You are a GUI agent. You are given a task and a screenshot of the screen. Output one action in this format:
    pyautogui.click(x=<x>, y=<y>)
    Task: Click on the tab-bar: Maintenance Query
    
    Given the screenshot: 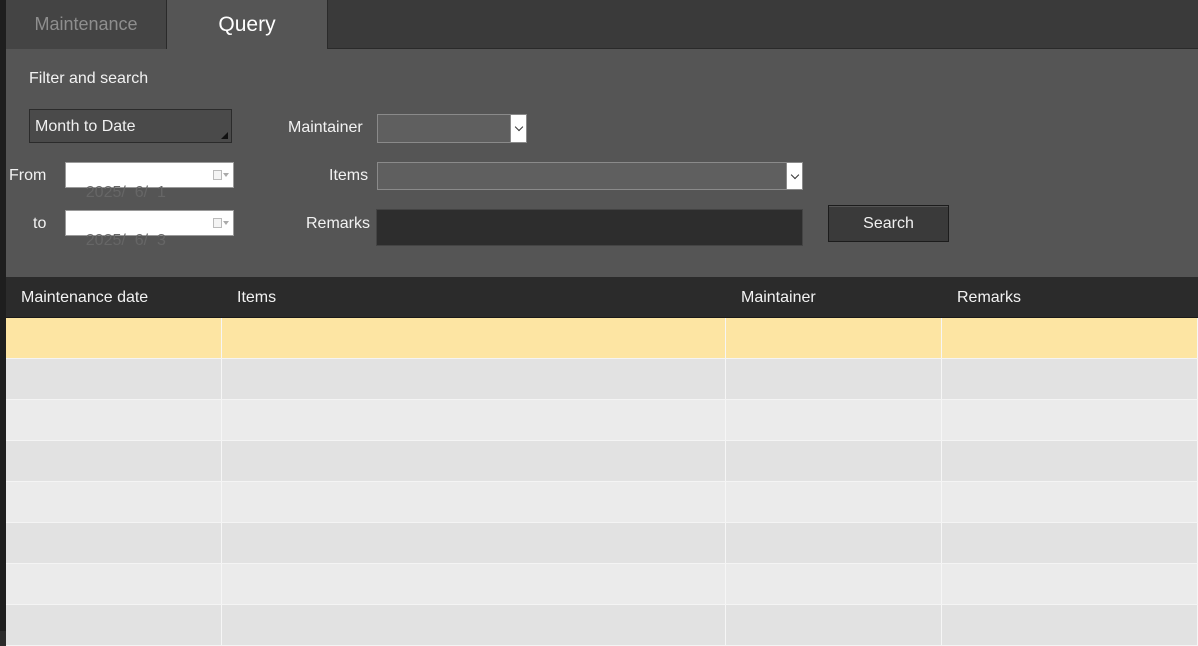 What is the action you would take?
    pyautogui.click(x=602, y=24)
    